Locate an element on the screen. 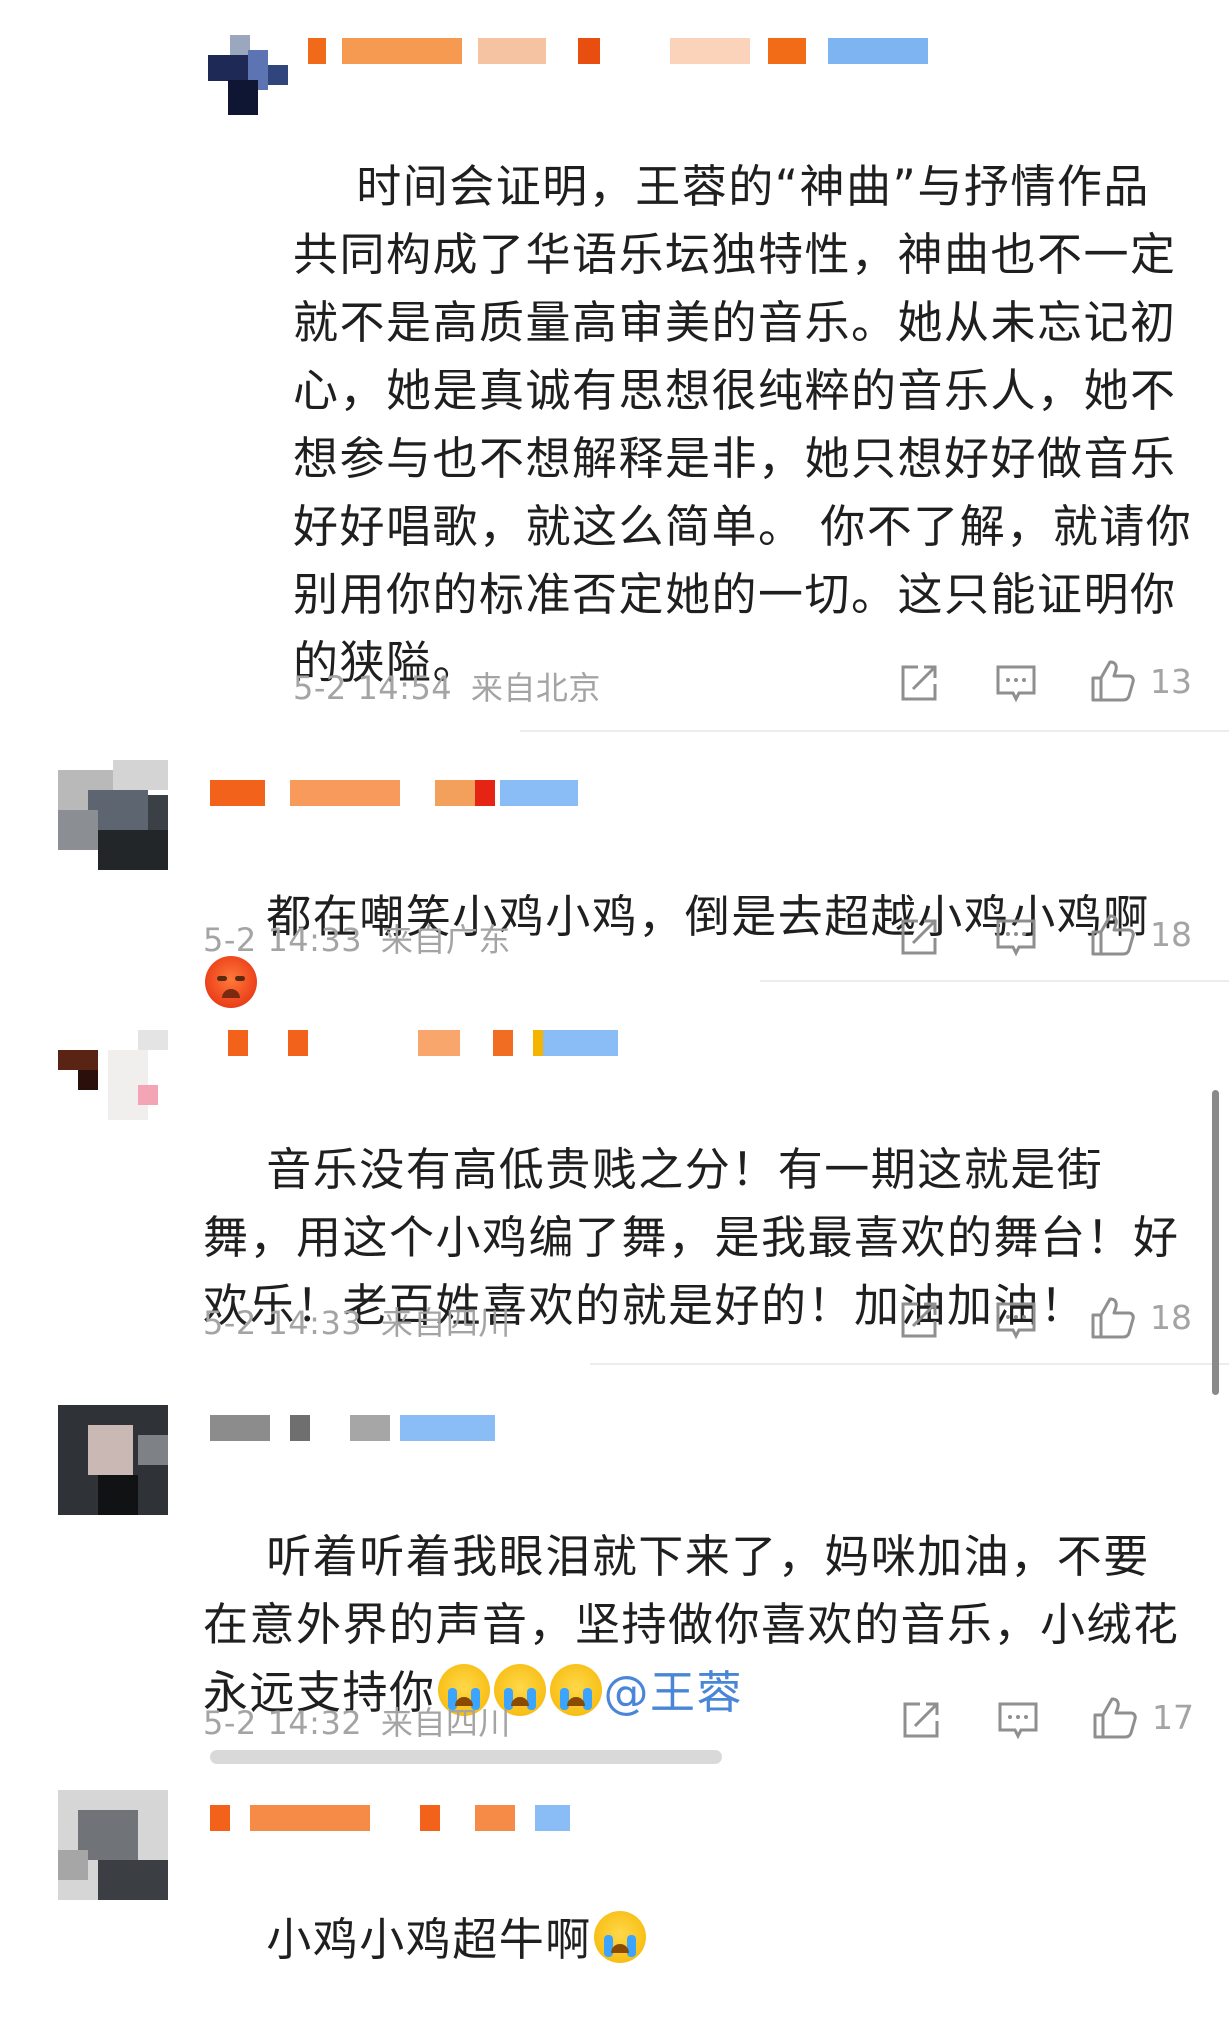 This screenshot has height=2042, width=1229. comment-text: 小鸡小鸡超牛啊 is located at coordinates (693, 1940).